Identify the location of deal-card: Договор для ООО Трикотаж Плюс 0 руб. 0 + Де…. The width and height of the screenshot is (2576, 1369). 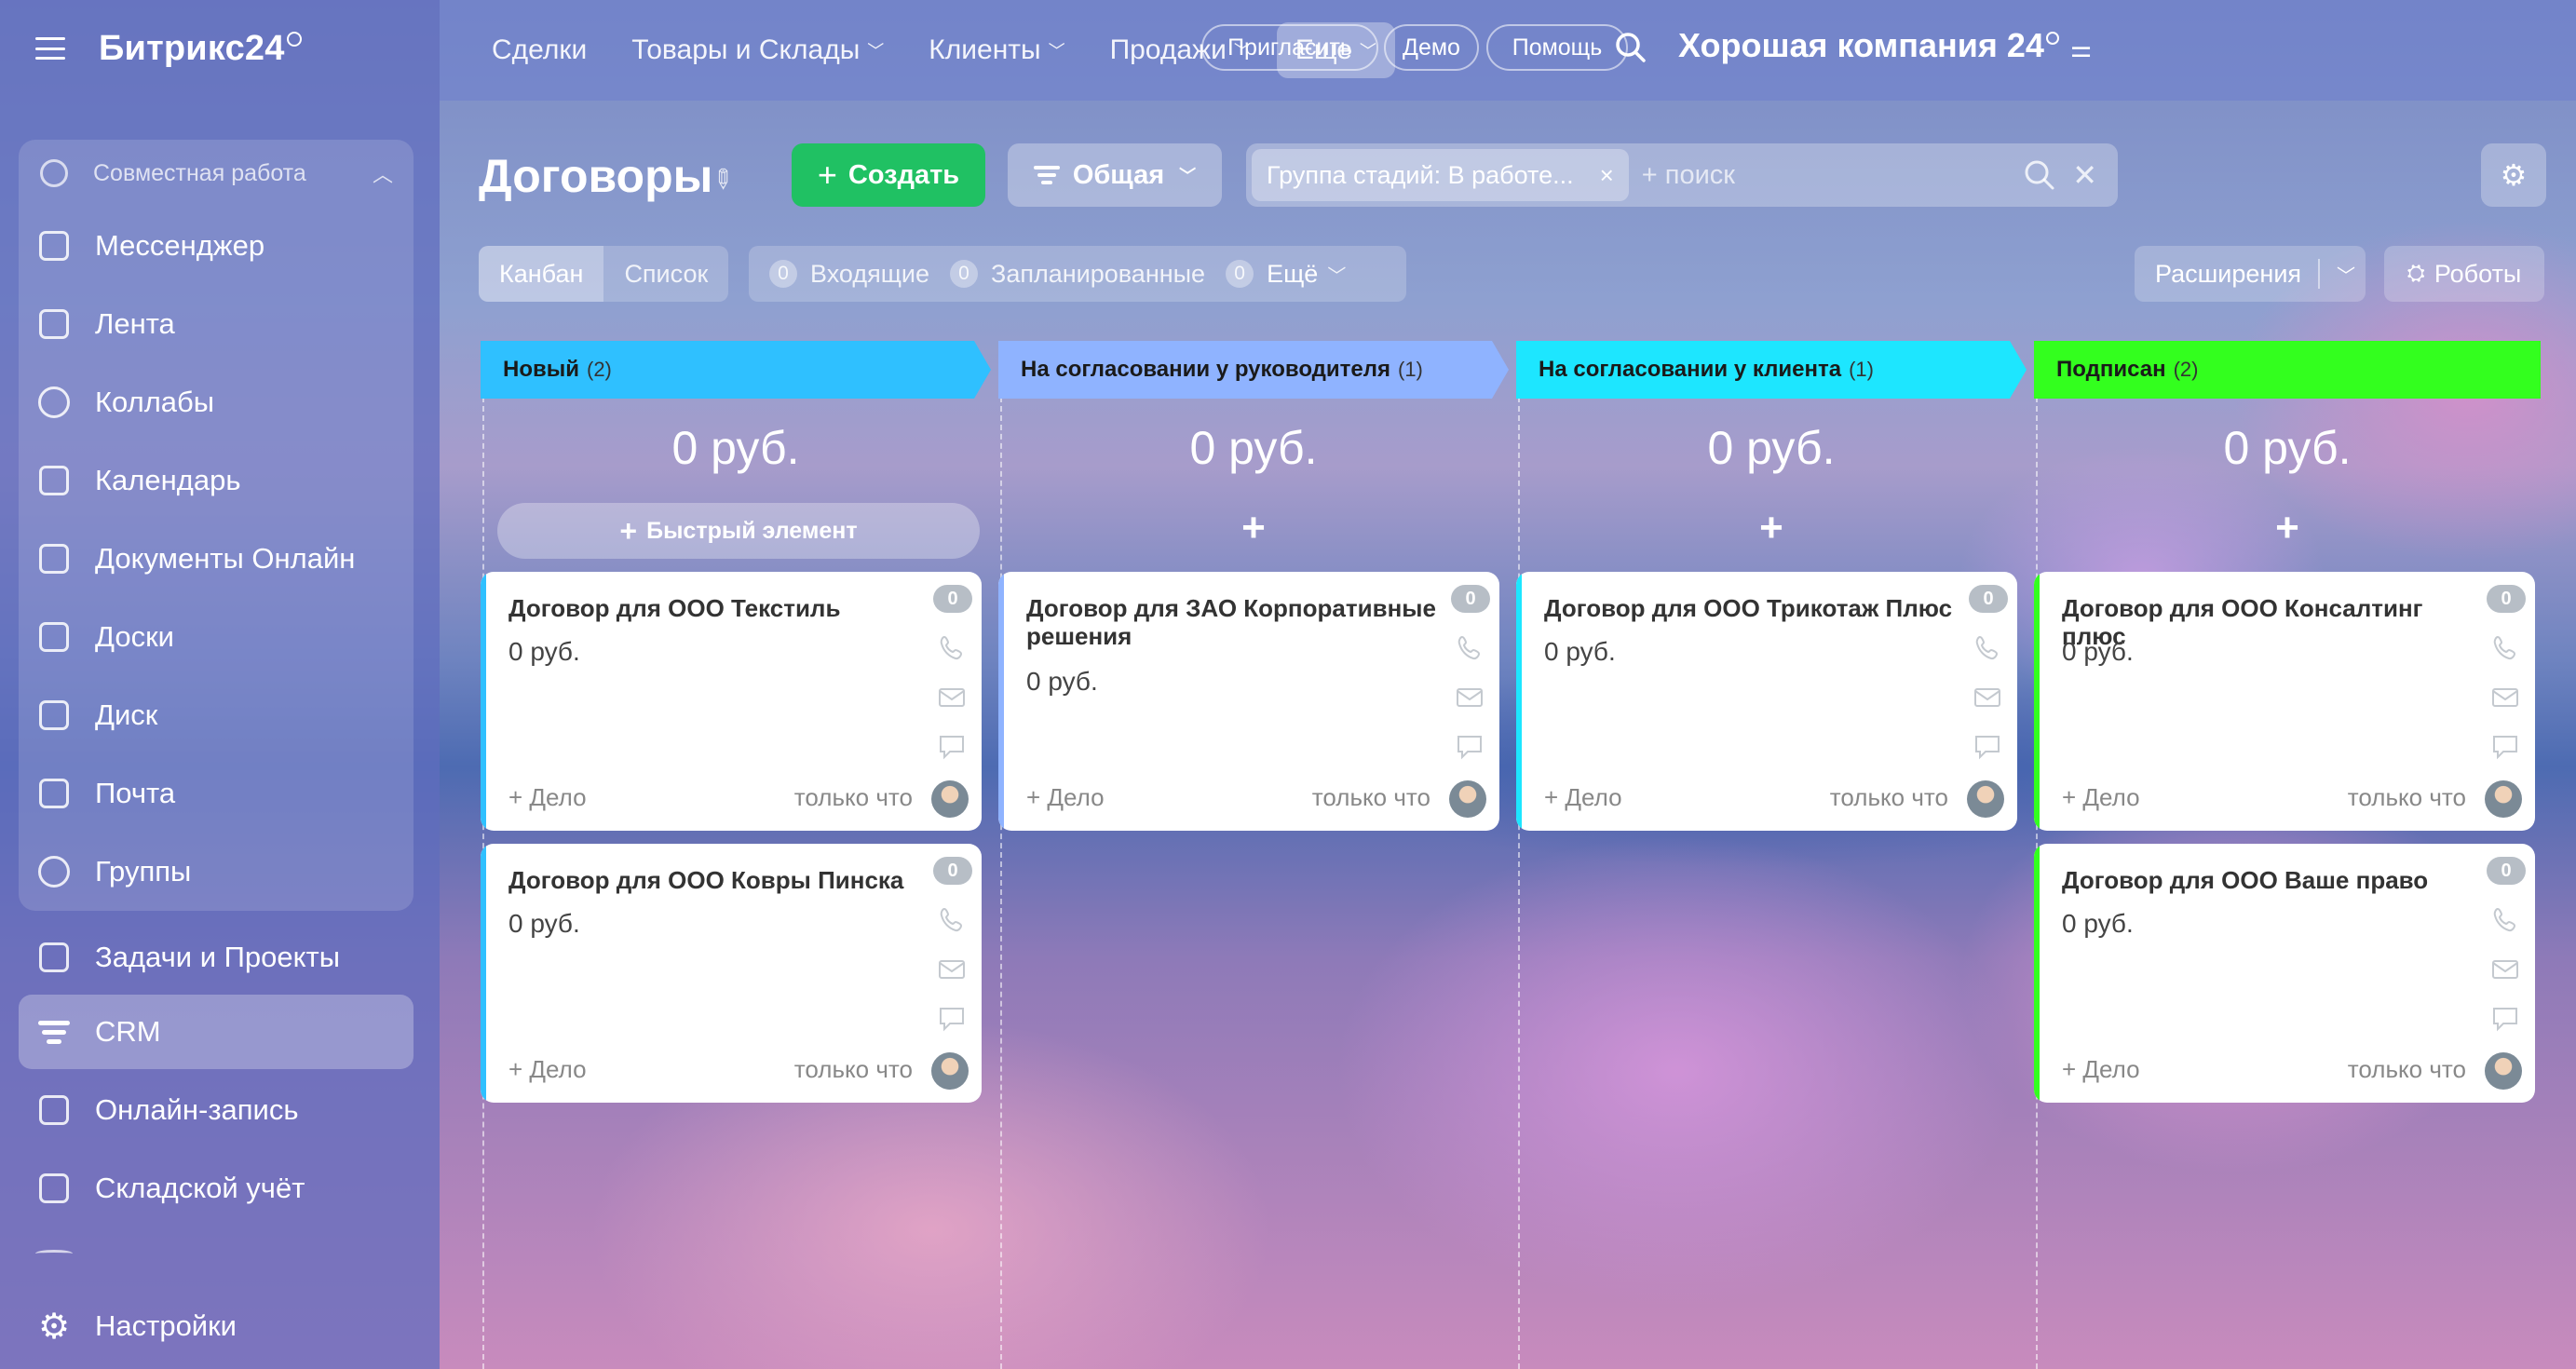
(1766, 701).